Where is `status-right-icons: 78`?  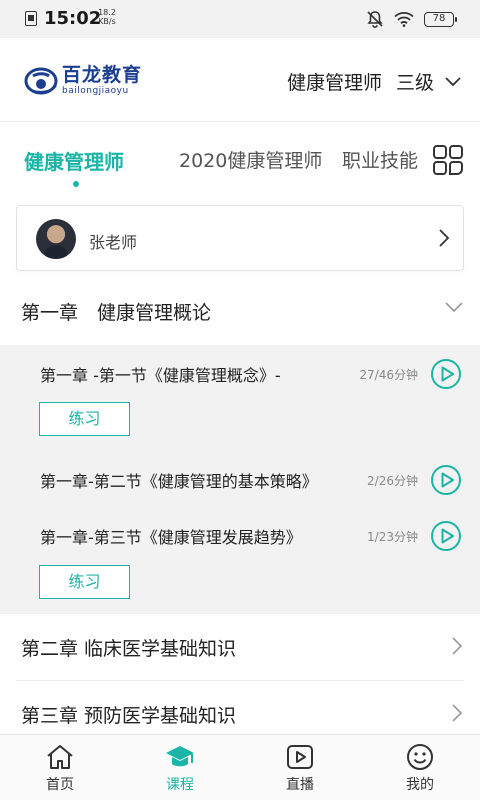 status-right-icons: 78 is located at coordinates (411, 19).